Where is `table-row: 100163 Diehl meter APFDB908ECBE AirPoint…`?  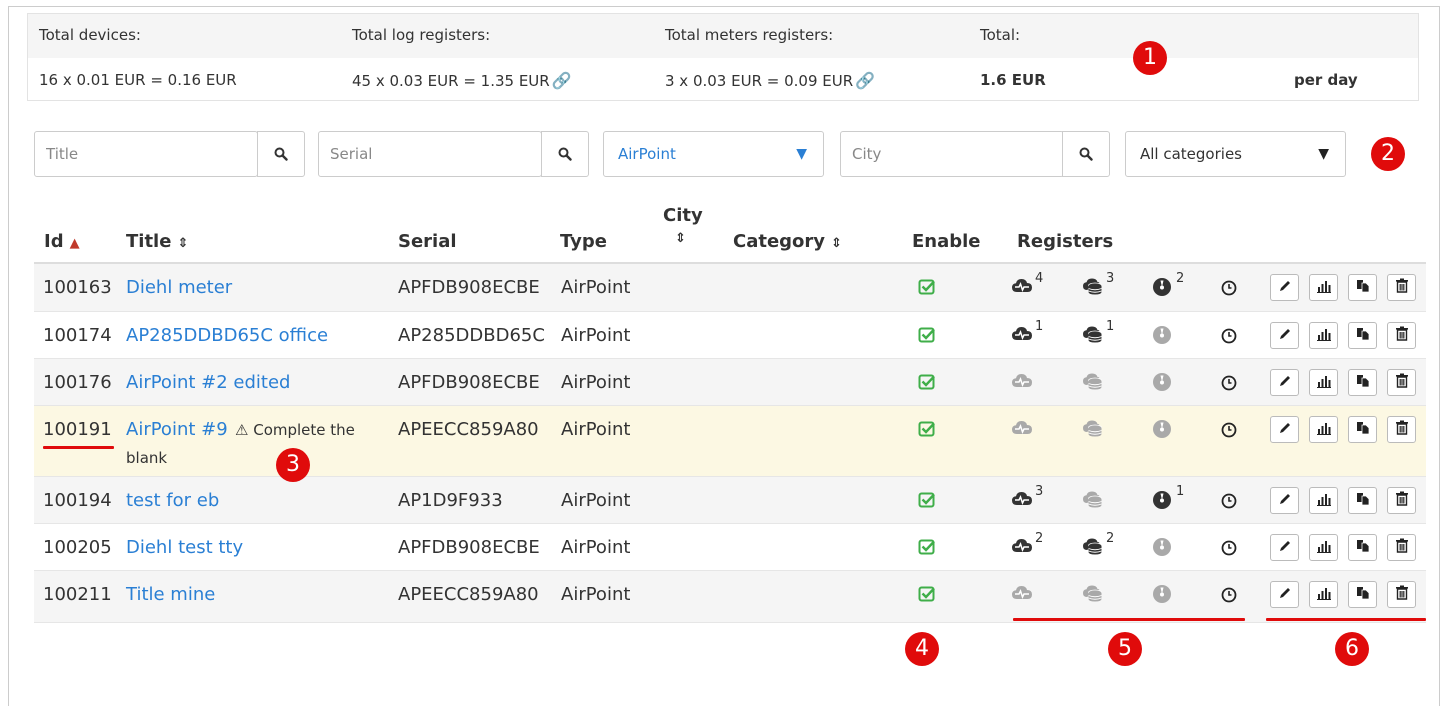 table-row: 100163 Diehl meter APFDB908ECBE AirPoint… is located at coordinates (730, 288).